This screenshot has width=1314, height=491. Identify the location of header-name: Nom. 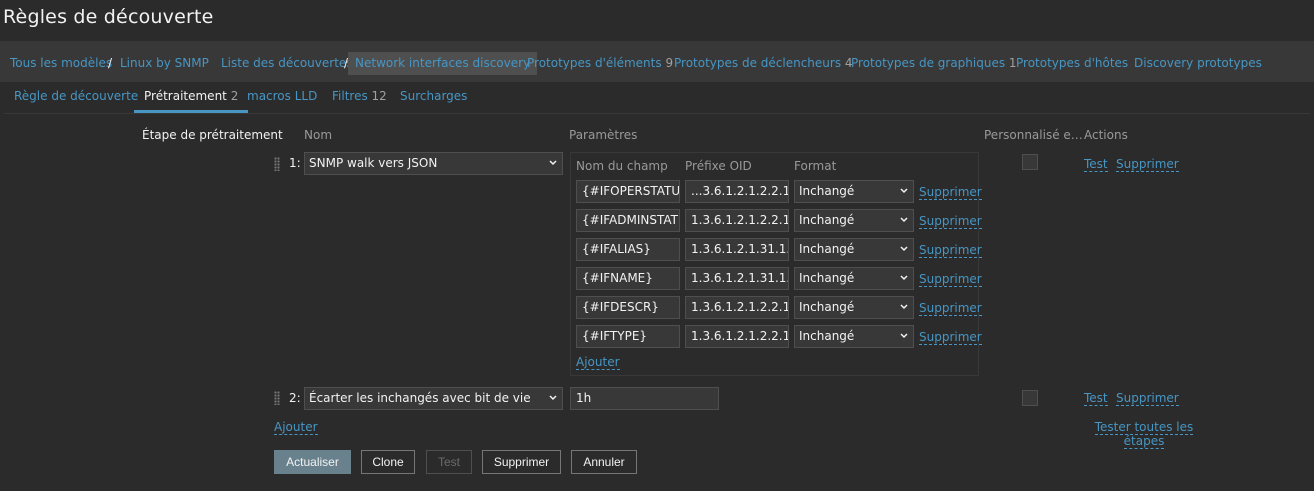
(318, 135).